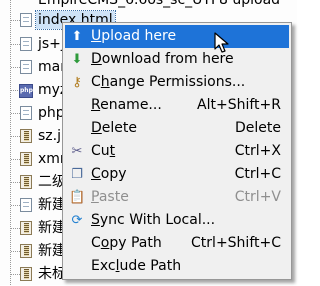  I want to click on menu-item-shortcut: Ctrl+X, so click(257, 151).